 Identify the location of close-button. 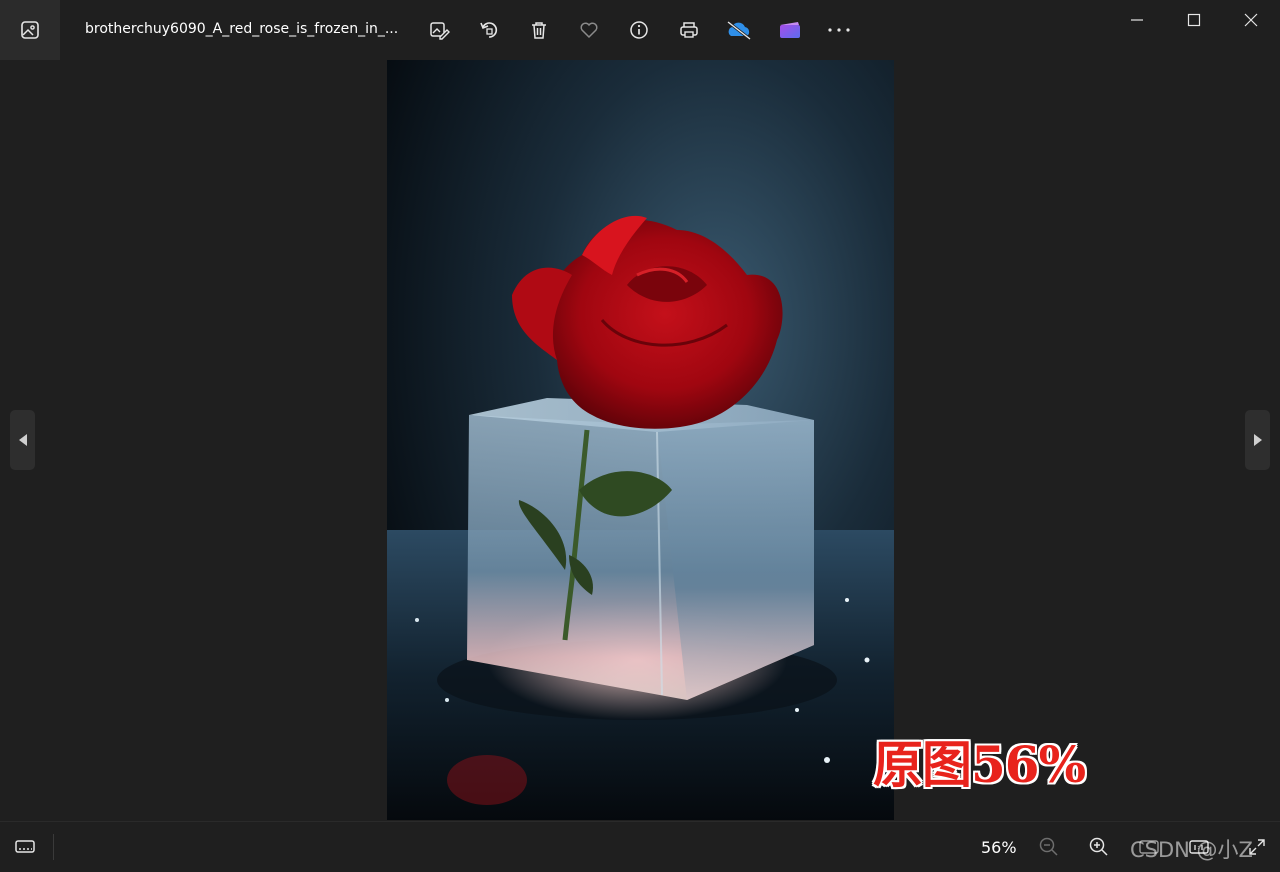
(1251, 20).